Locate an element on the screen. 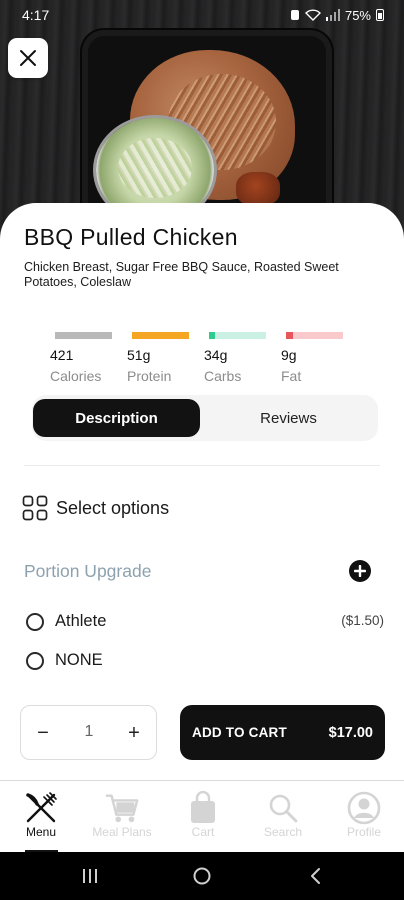  status-time: 4:17 is located at coordinates (36, 15).